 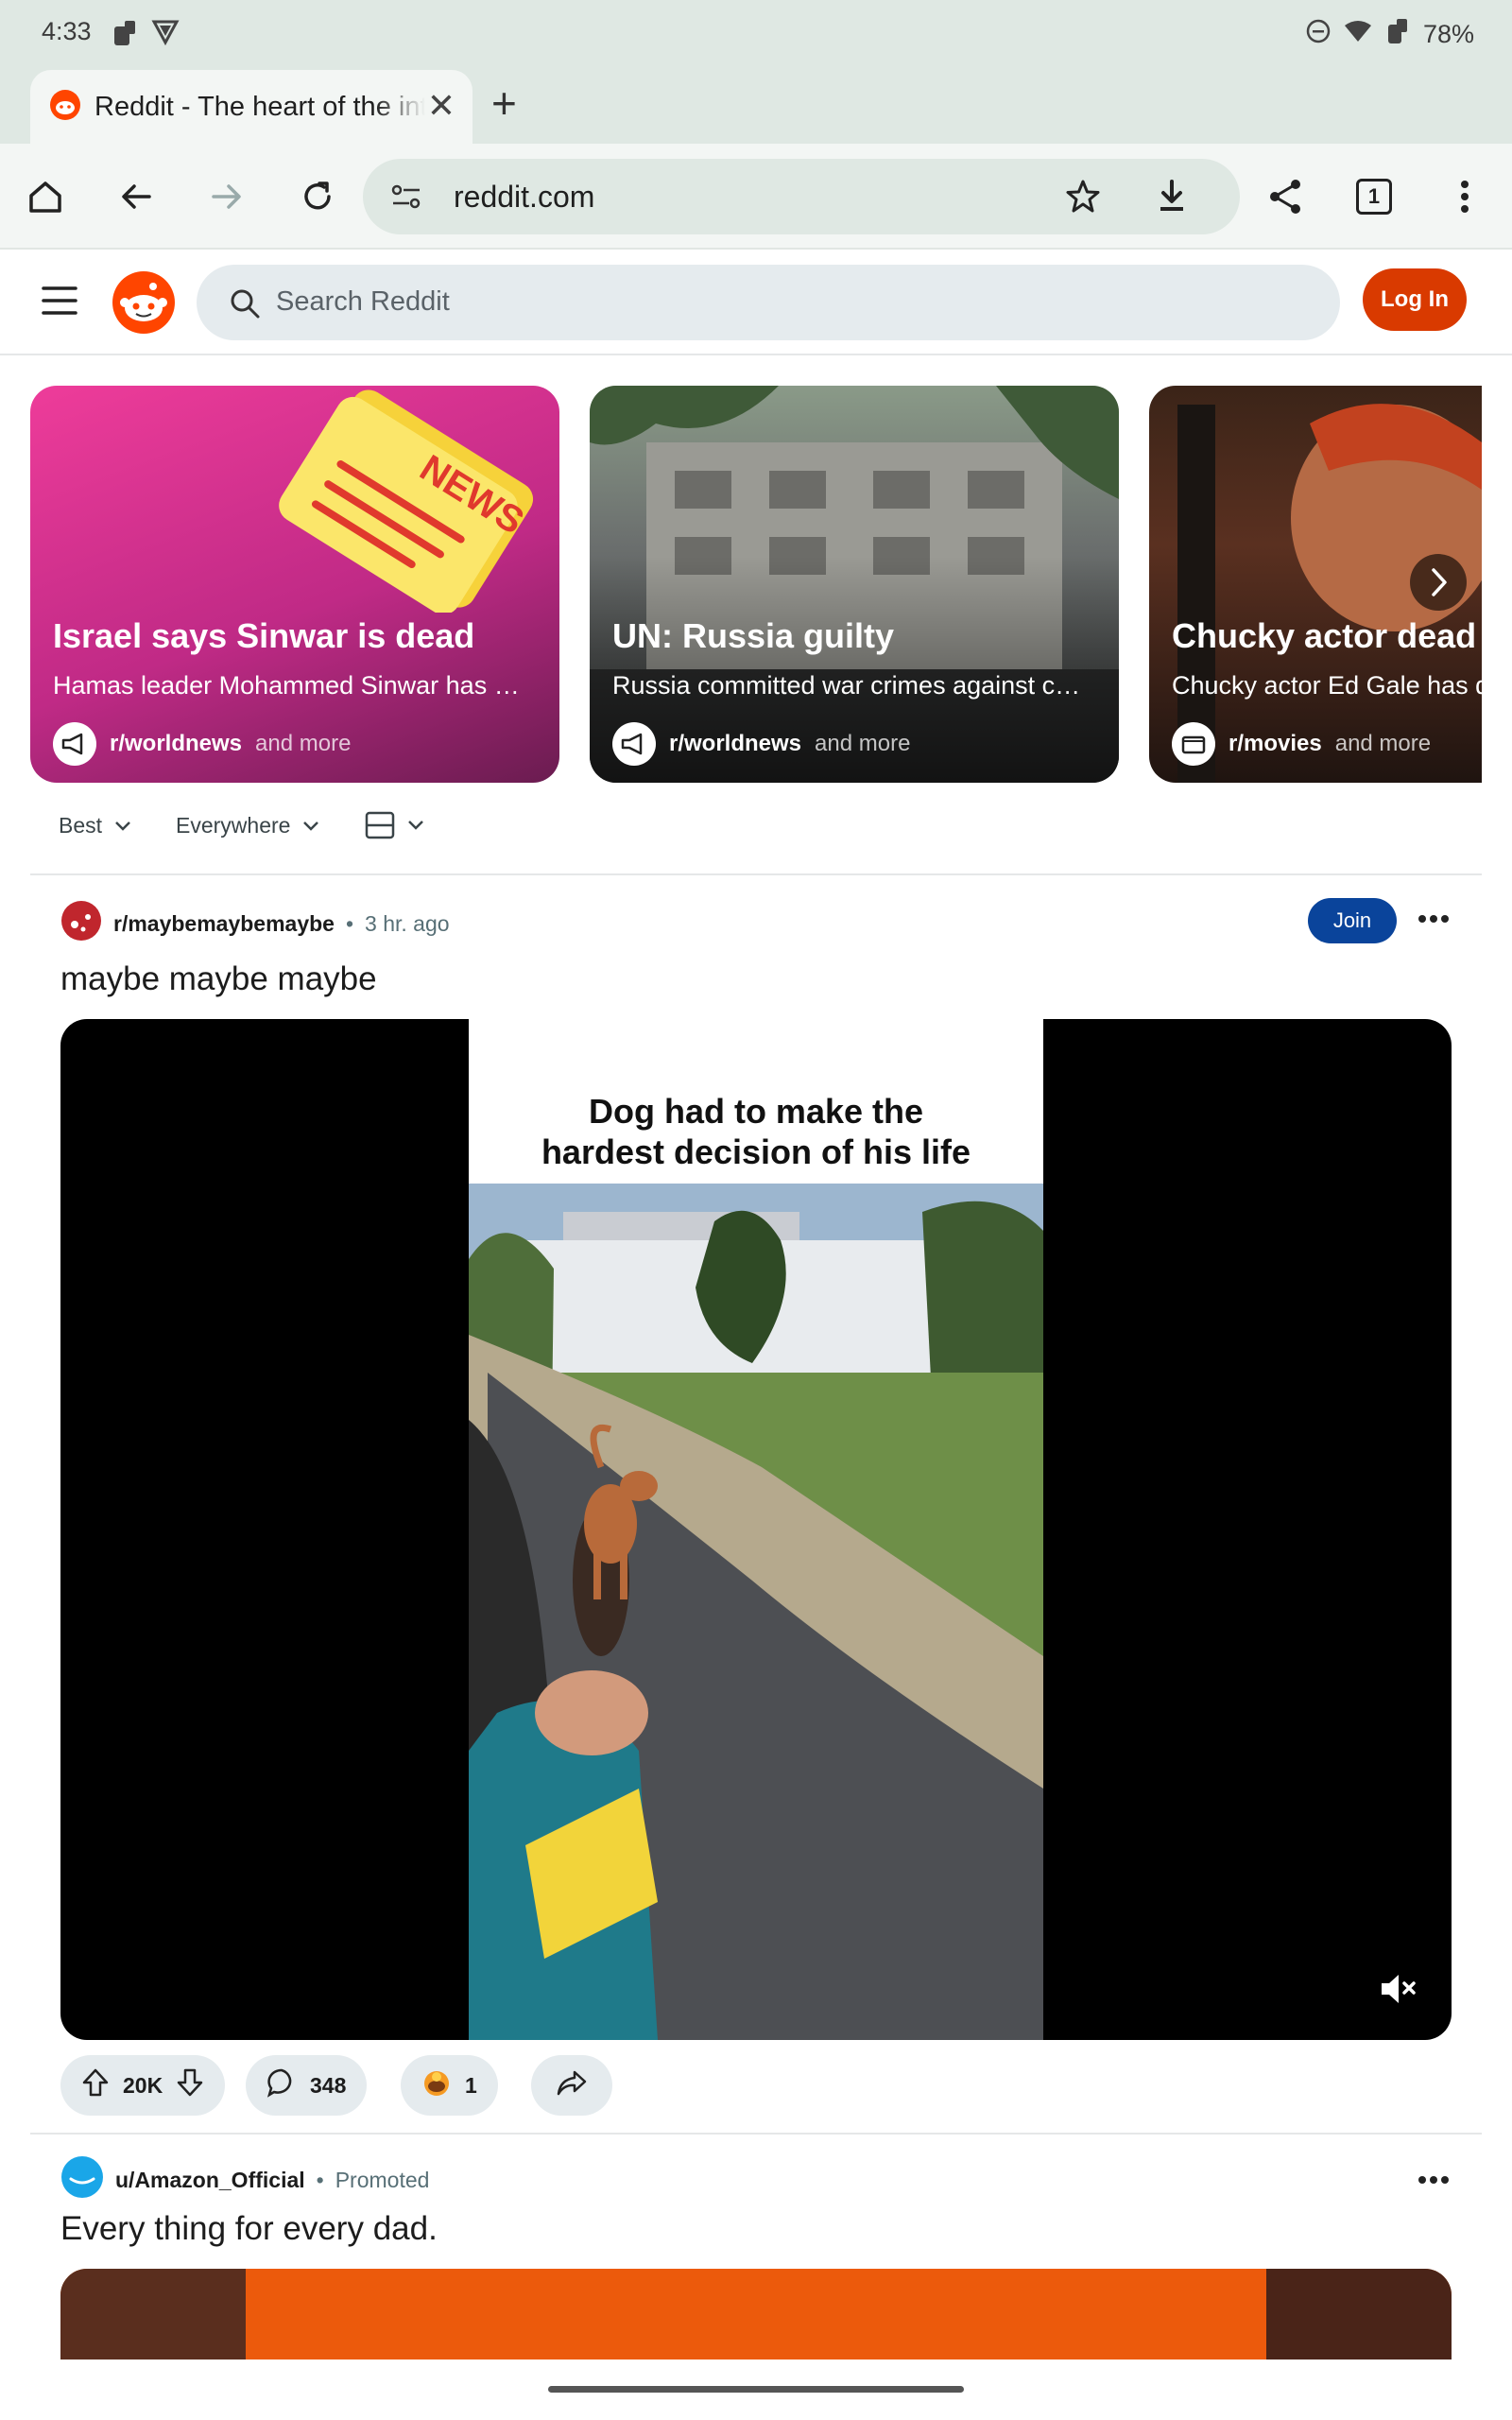 I want to click on url-text: reddit.com, so click(x=524, y=197).